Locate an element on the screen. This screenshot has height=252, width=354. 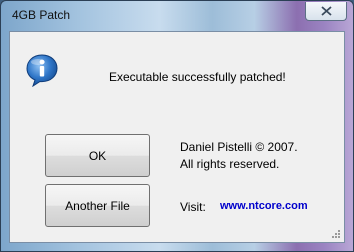
close-icon is located at coordinates (326, 11).